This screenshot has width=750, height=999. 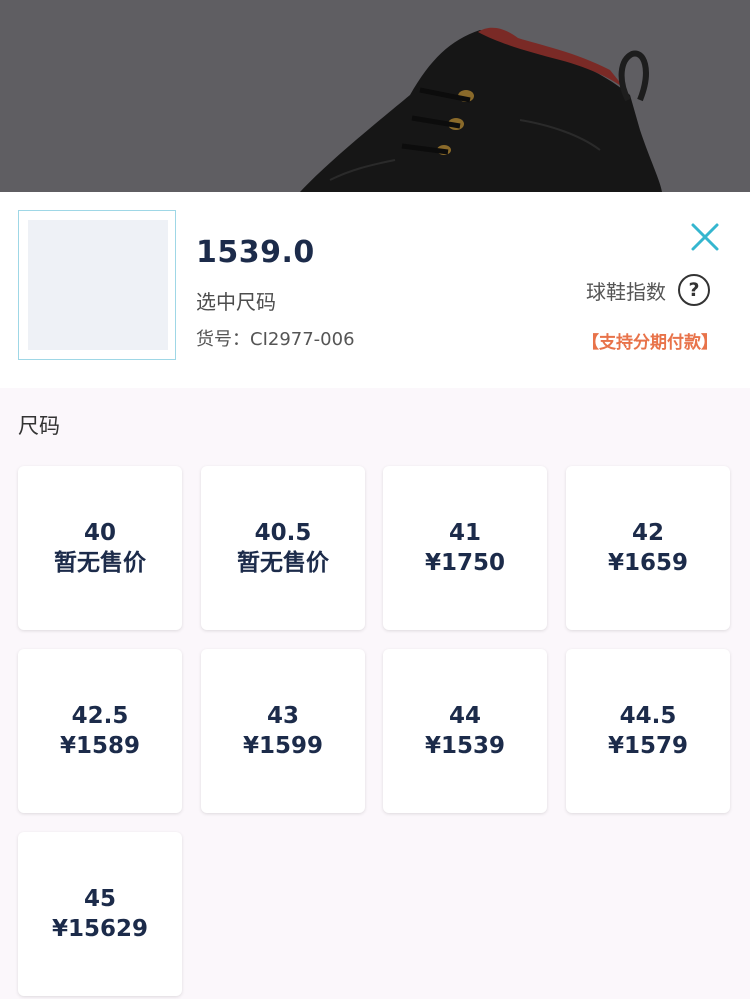 I want to click on product-thumbnail, so click(x=97, y=285).